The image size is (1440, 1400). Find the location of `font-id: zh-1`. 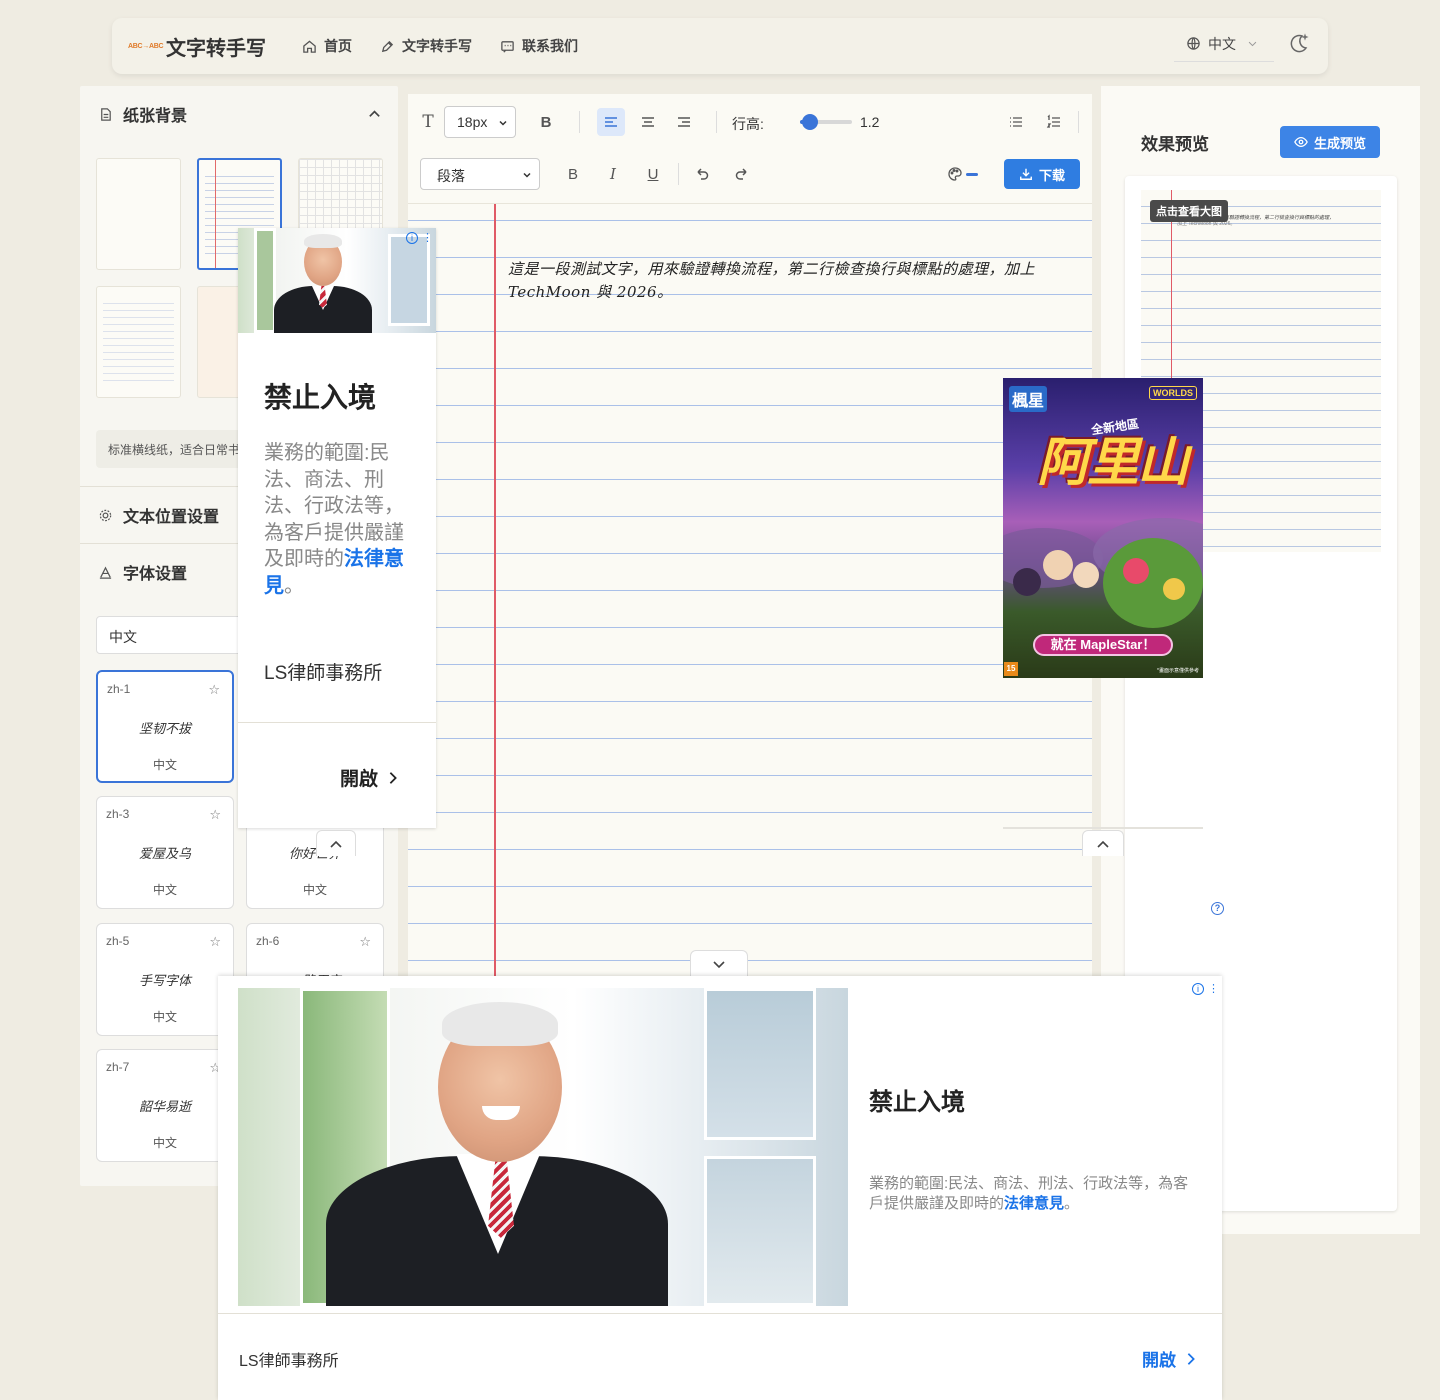

font-id: zh-1 is located at coordinates (119, 689).